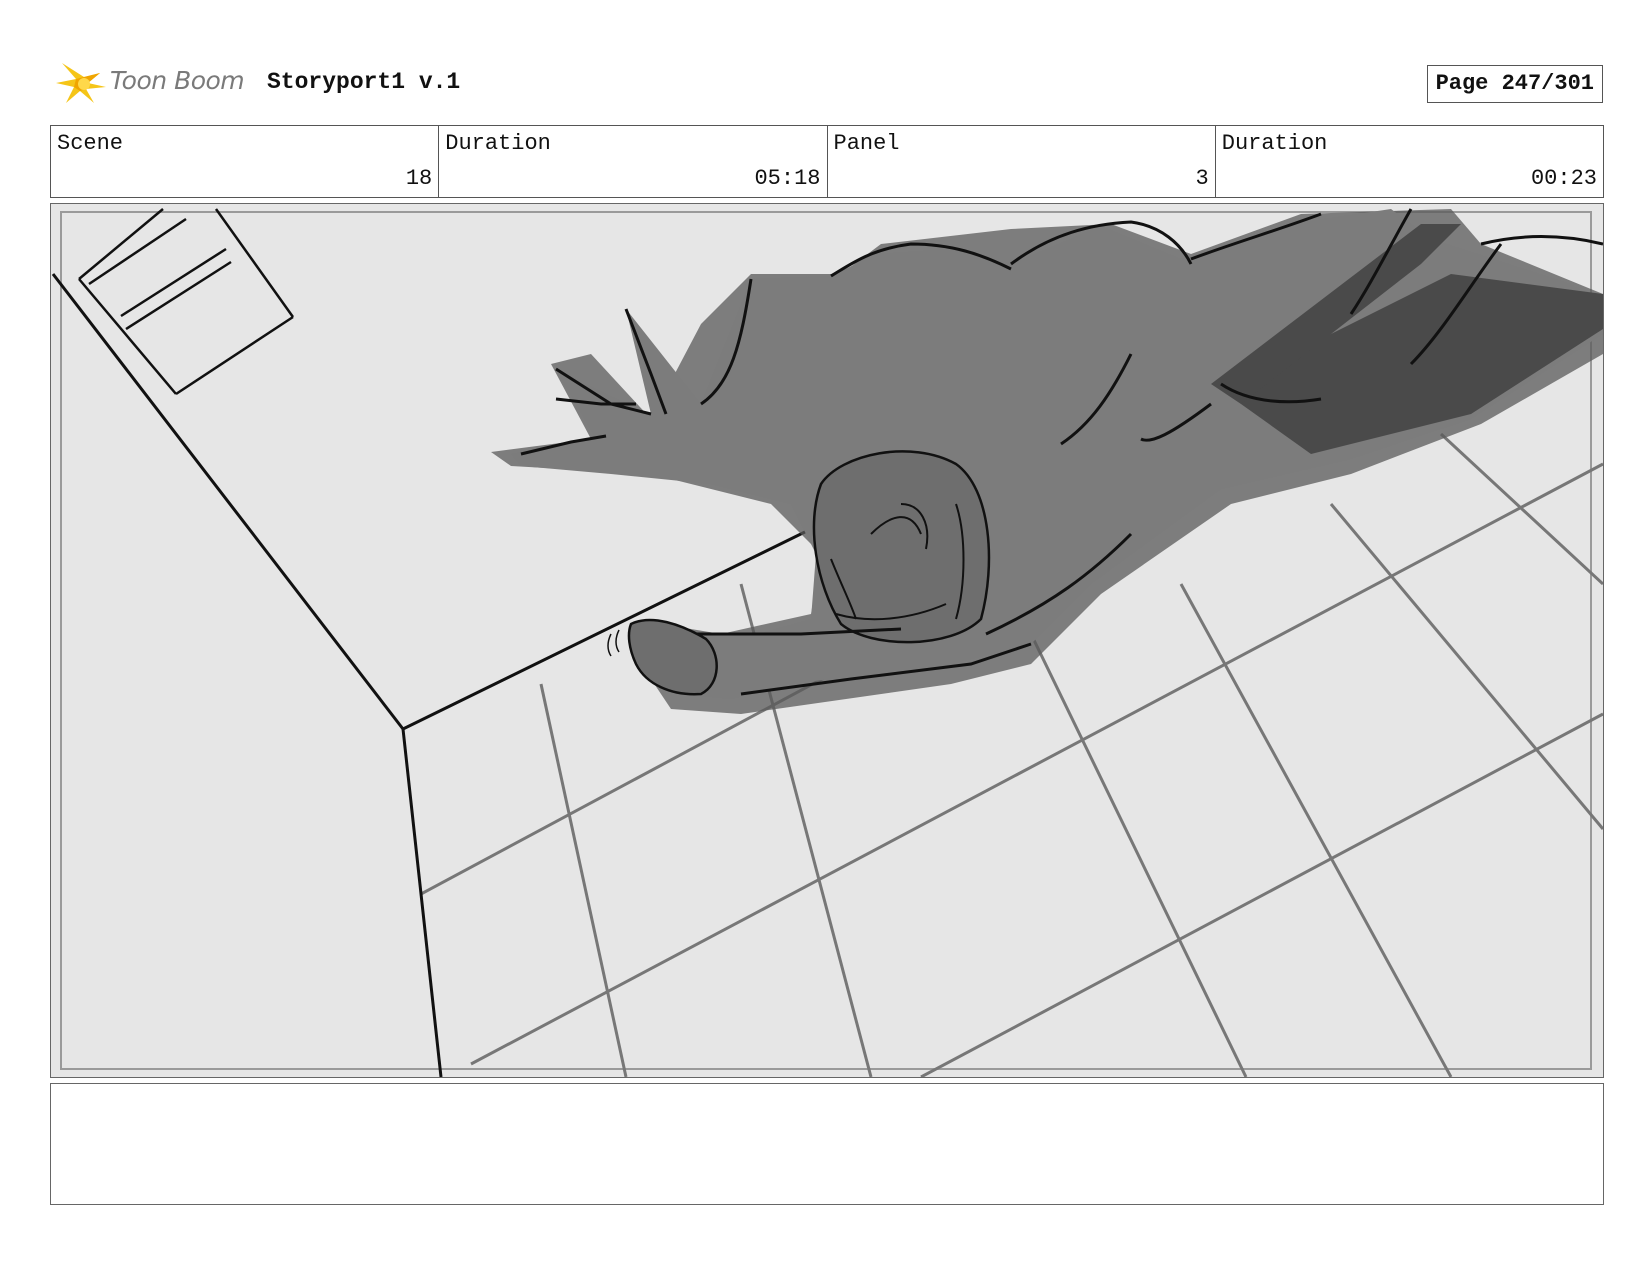 This screenshot has width=1650, height=1275. Describe the element at coordinates (364, 82) in the screenshot. I see `document-title: Storyport1 v.1` at that location.